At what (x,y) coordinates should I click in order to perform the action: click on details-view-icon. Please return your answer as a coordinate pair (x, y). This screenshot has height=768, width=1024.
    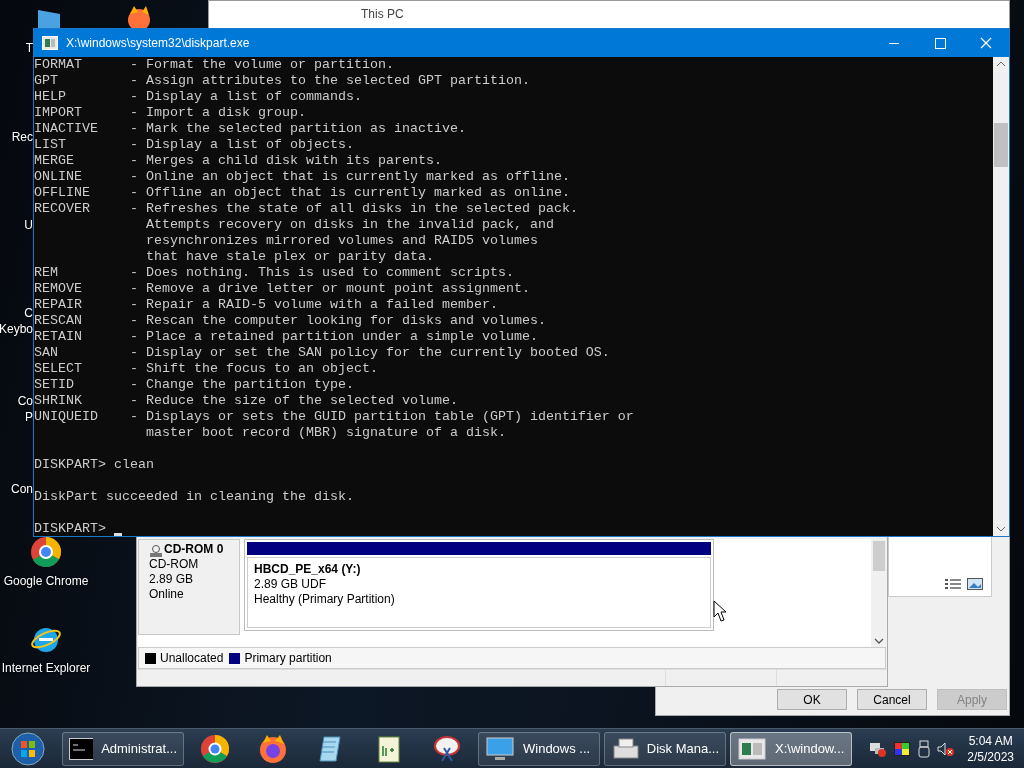
    Looking at the image, I should click on (953, 584).